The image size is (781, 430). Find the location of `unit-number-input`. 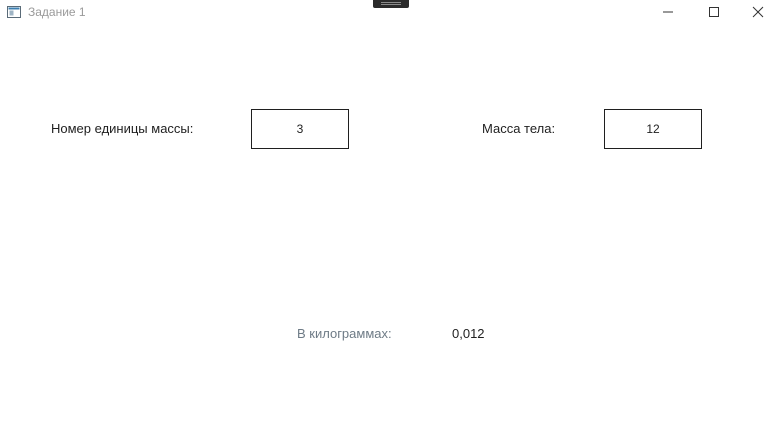

unit-number-input is located at coordinates (300, 129).